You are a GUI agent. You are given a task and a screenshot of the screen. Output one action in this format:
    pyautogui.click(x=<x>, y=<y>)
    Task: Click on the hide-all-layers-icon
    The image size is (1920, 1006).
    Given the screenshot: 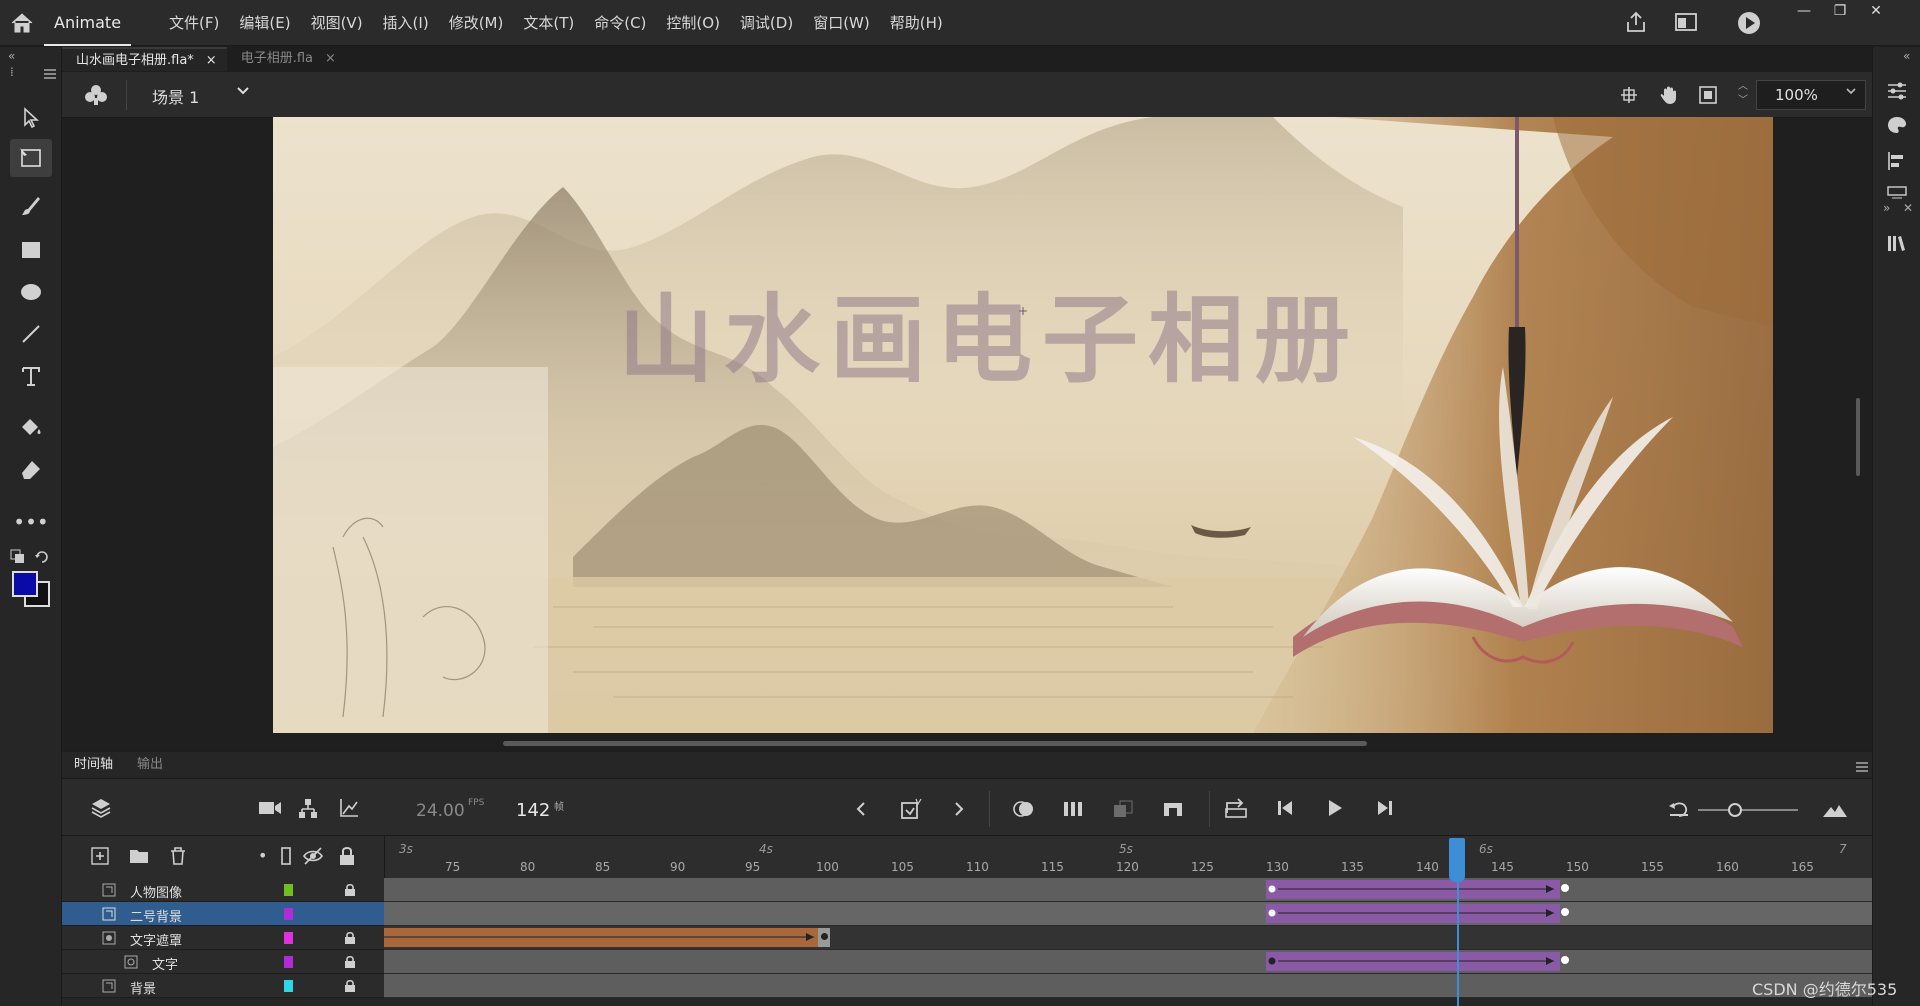 What is the action you would take?
    pyautogui.click(x=313, y=858)
    